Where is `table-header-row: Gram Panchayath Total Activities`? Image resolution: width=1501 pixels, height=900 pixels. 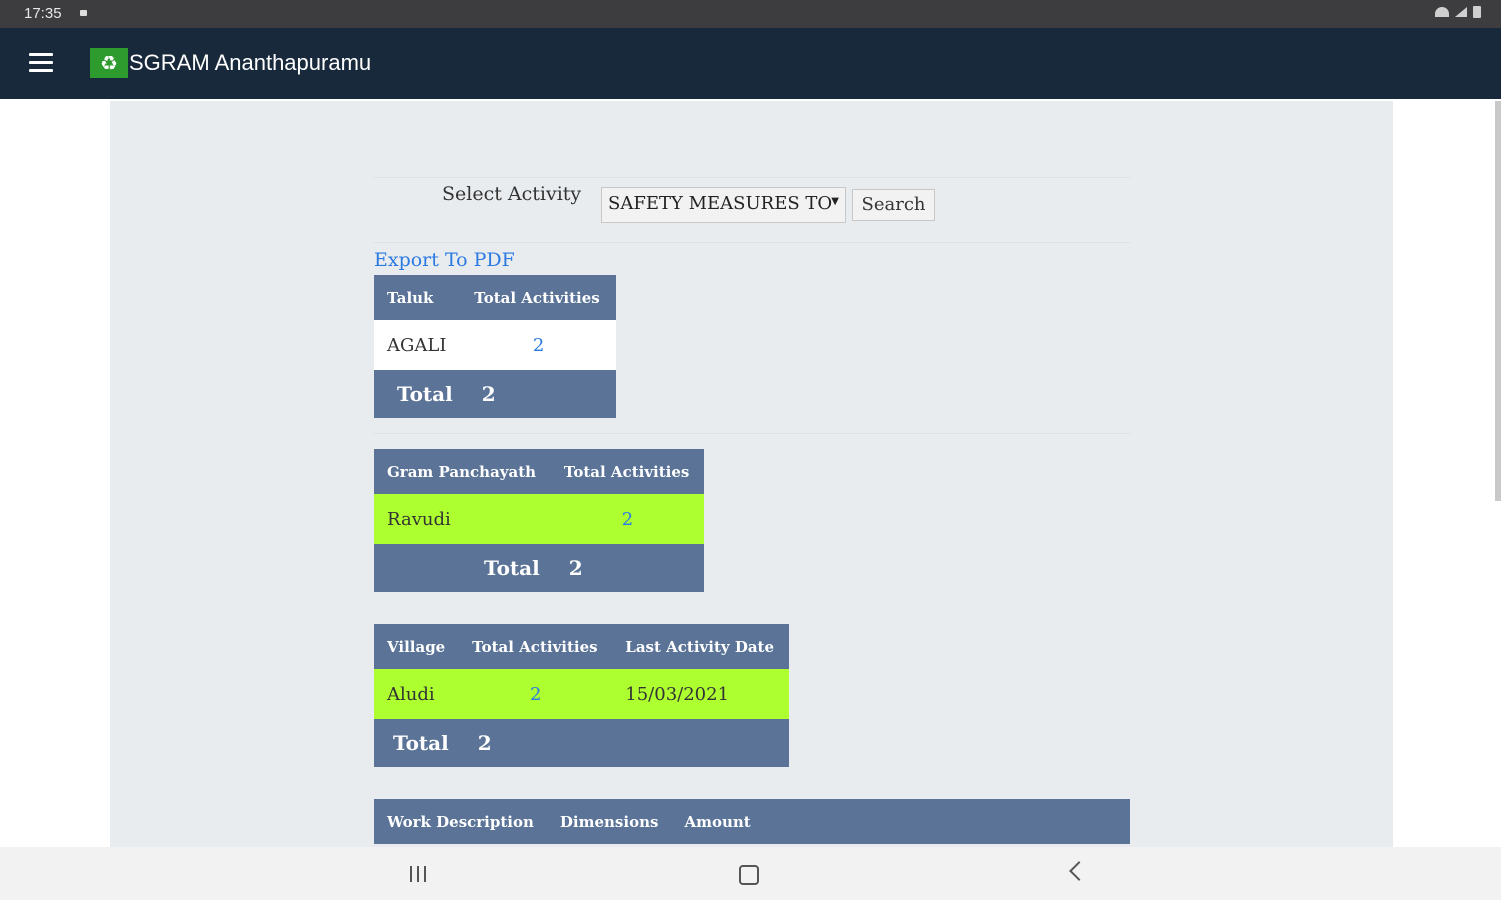
table-header-row: Gram Panchayath Total Activities is located at coordinates (539, 471).